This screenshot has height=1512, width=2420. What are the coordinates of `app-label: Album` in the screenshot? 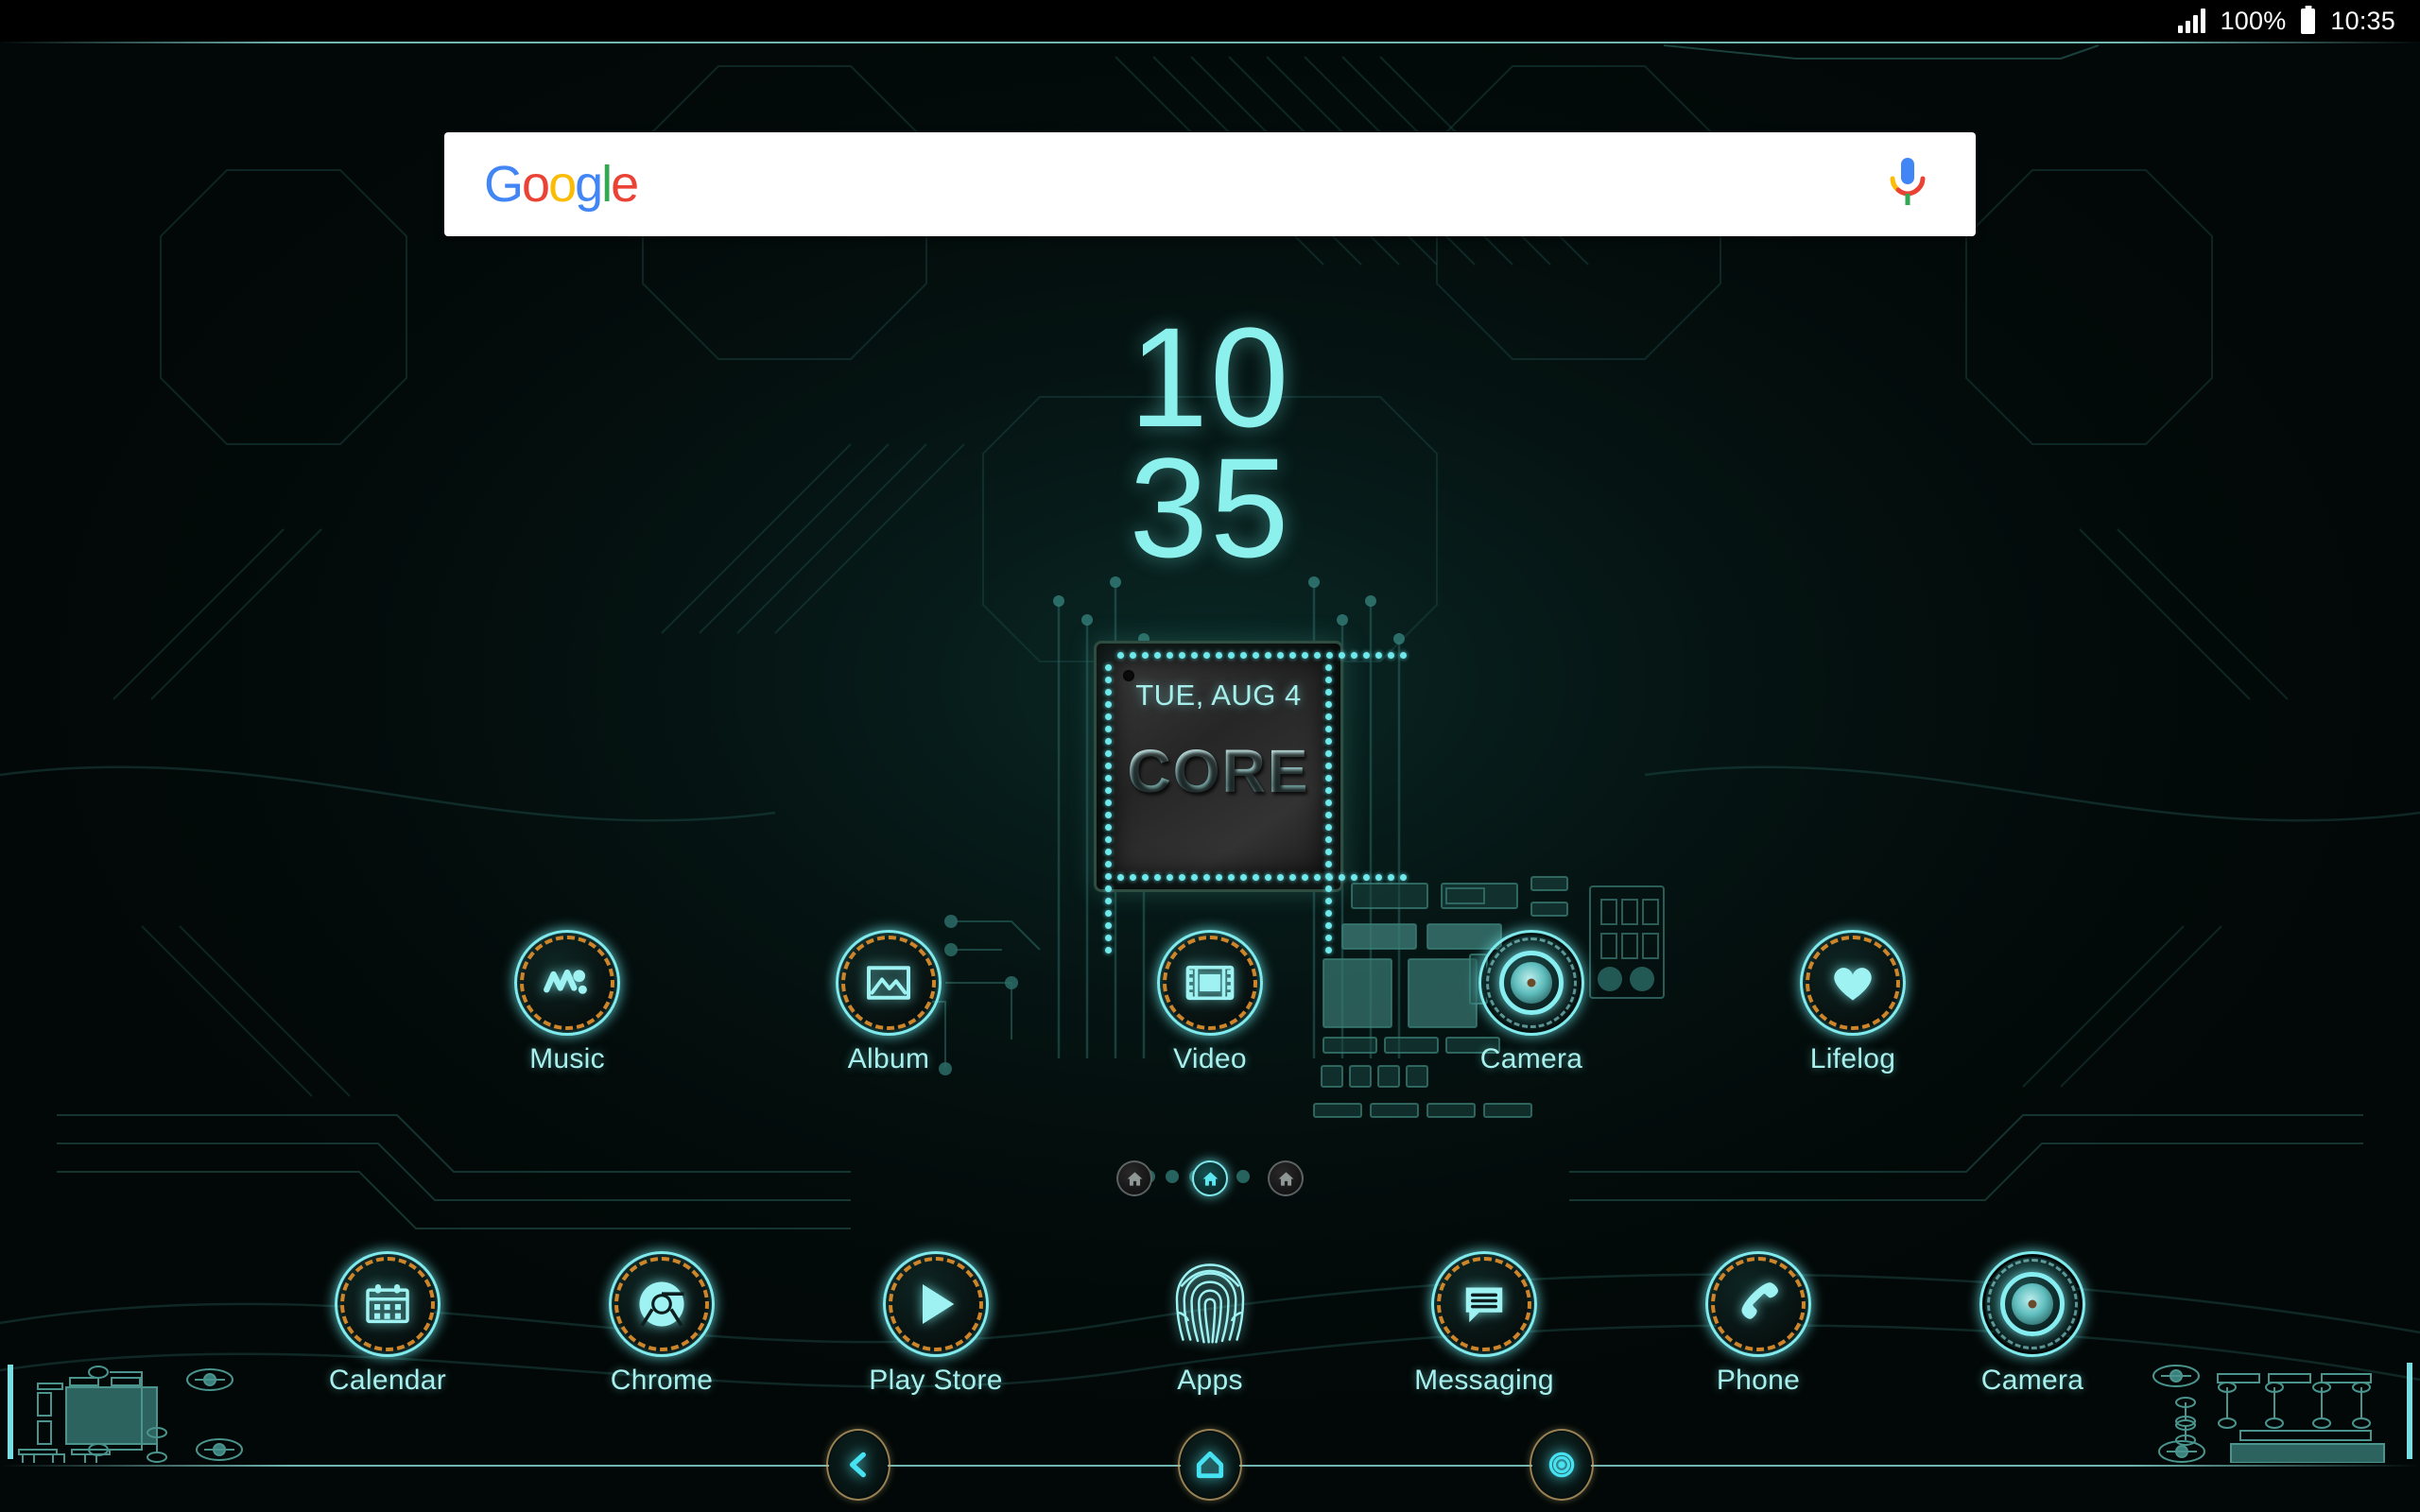 It's located at (888, 1058).